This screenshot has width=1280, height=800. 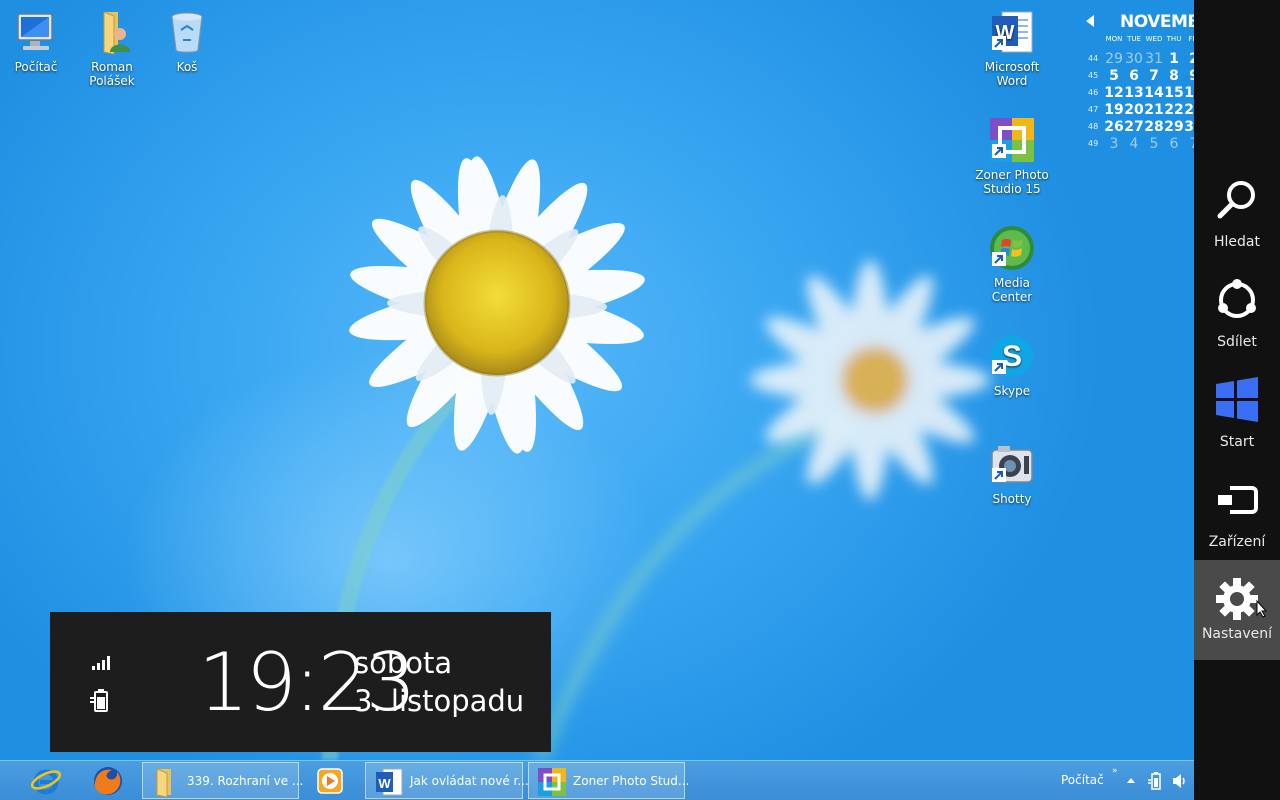 What do you see at coordinates (1093, 75) in the screenshot?
I see `calendar-week-number: 45` at bounding box center [1093, 75].